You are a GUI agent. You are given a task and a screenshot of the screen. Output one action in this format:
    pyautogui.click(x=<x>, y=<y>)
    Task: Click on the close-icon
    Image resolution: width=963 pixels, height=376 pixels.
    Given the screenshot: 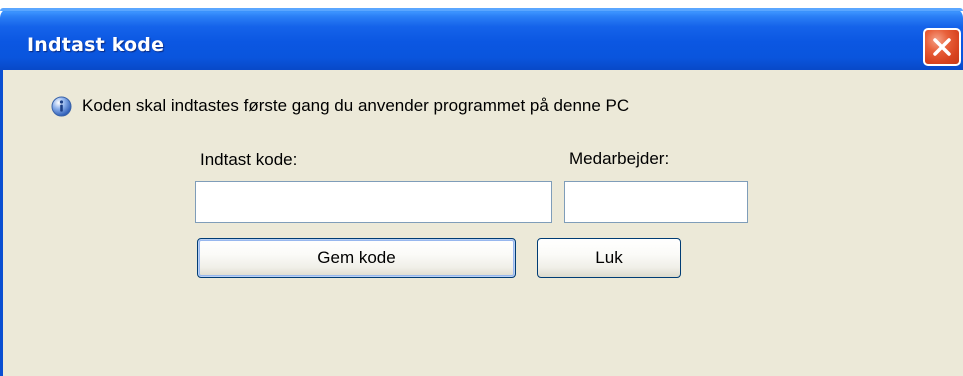 What is the action you would take?
    pyautogui.click(x=942, y=47)
    